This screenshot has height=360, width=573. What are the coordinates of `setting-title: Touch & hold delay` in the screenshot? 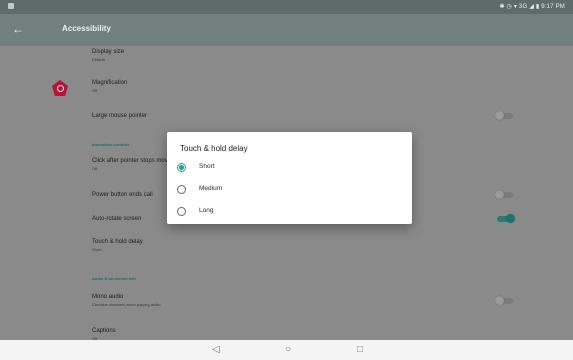 It's located at (117, 242).